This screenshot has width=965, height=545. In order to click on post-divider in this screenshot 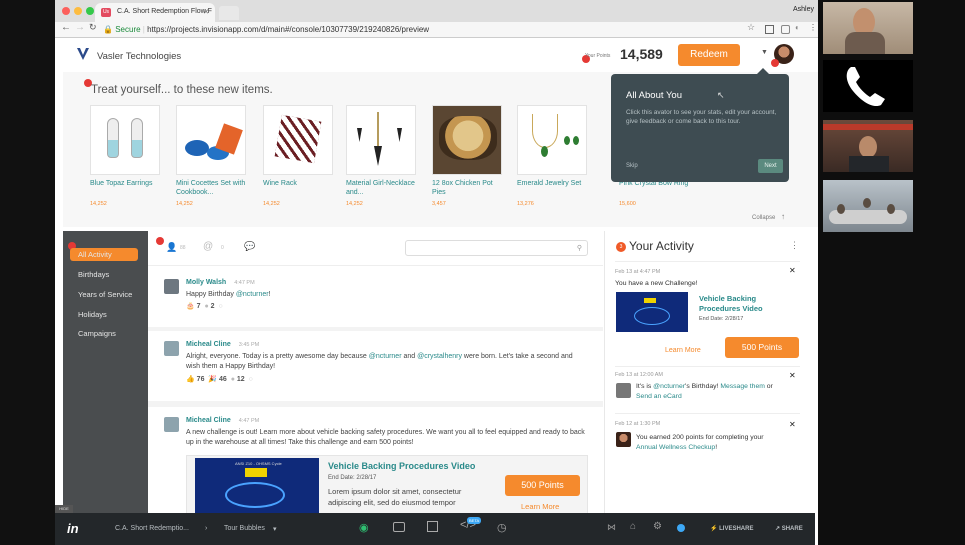, I will do `click(375, 329)`.